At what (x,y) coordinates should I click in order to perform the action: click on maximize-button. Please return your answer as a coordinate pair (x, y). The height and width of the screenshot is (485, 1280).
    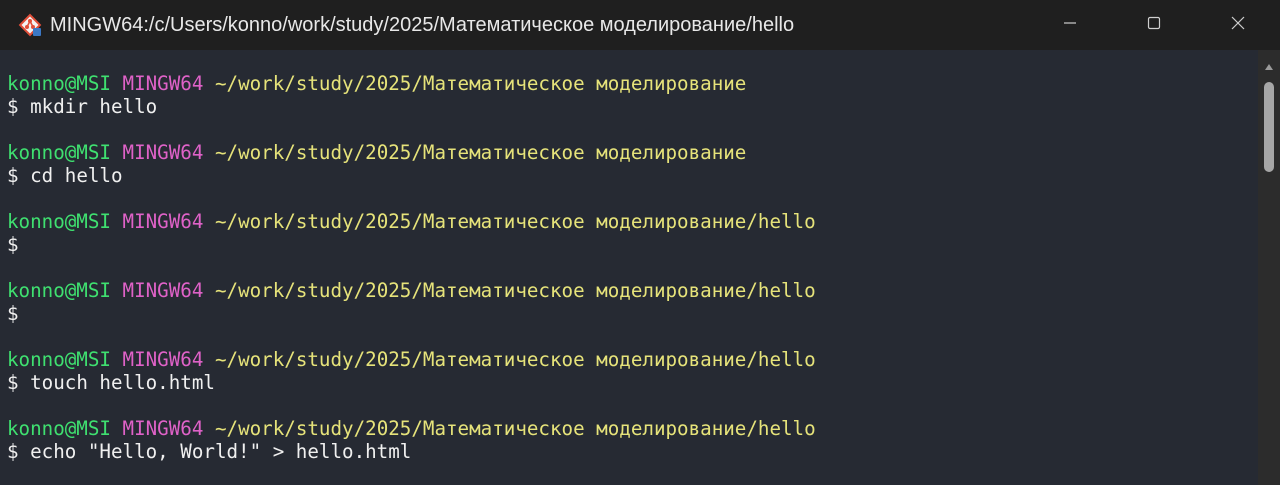
    Looking at the image, I should click on (1154, 25).